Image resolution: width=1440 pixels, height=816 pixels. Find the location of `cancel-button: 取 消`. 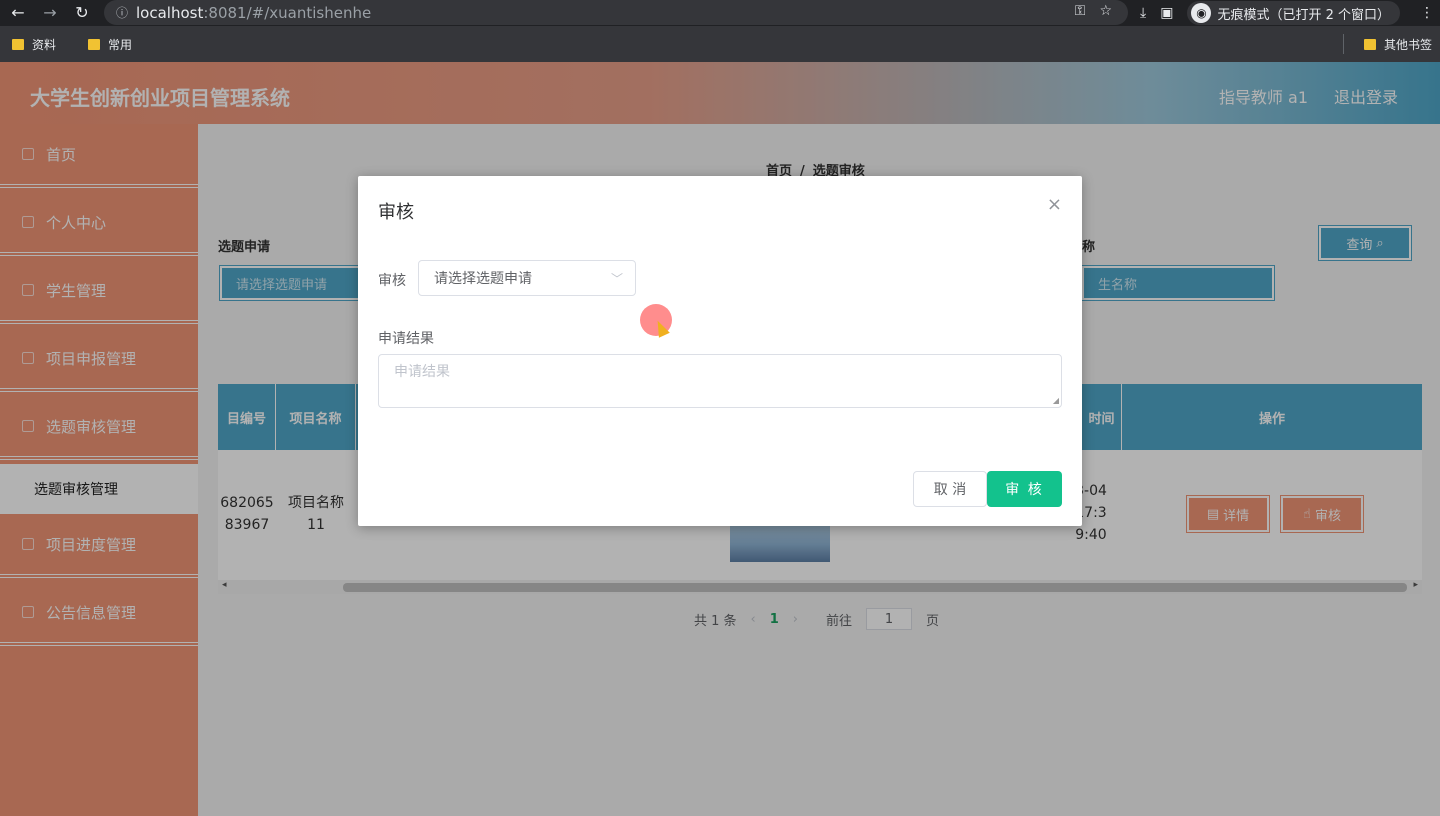

cancel-button: 取 消 is located at coordinates (950, 489).